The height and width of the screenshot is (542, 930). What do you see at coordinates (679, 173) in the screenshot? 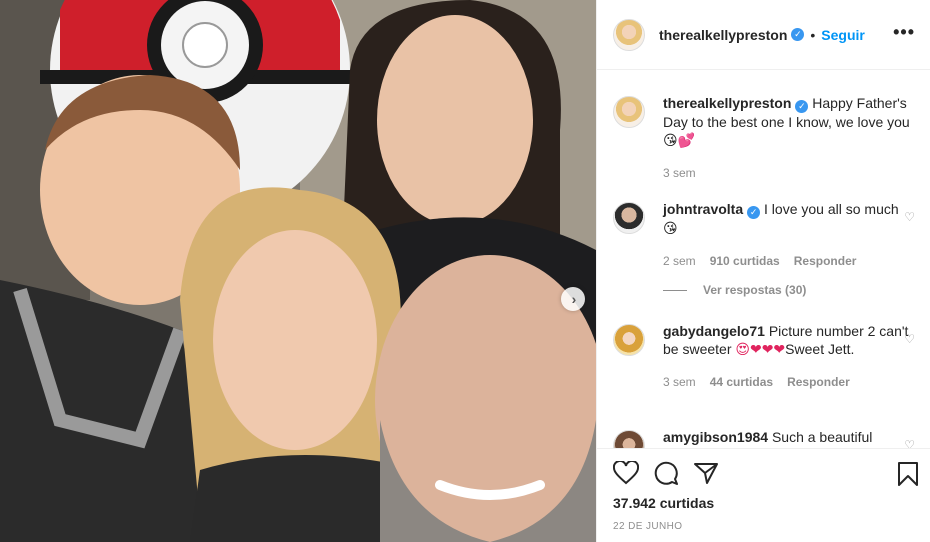
I see `caption-time: 3 sem` at bounding box center [679, 173].